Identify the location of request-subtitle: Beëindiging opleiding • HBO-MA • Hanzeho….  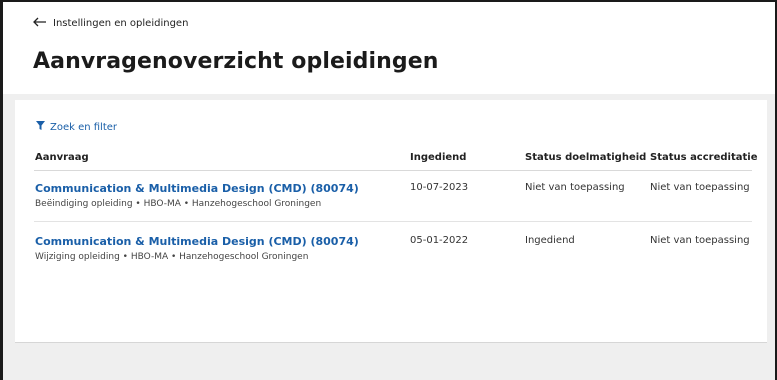
(178, 204).